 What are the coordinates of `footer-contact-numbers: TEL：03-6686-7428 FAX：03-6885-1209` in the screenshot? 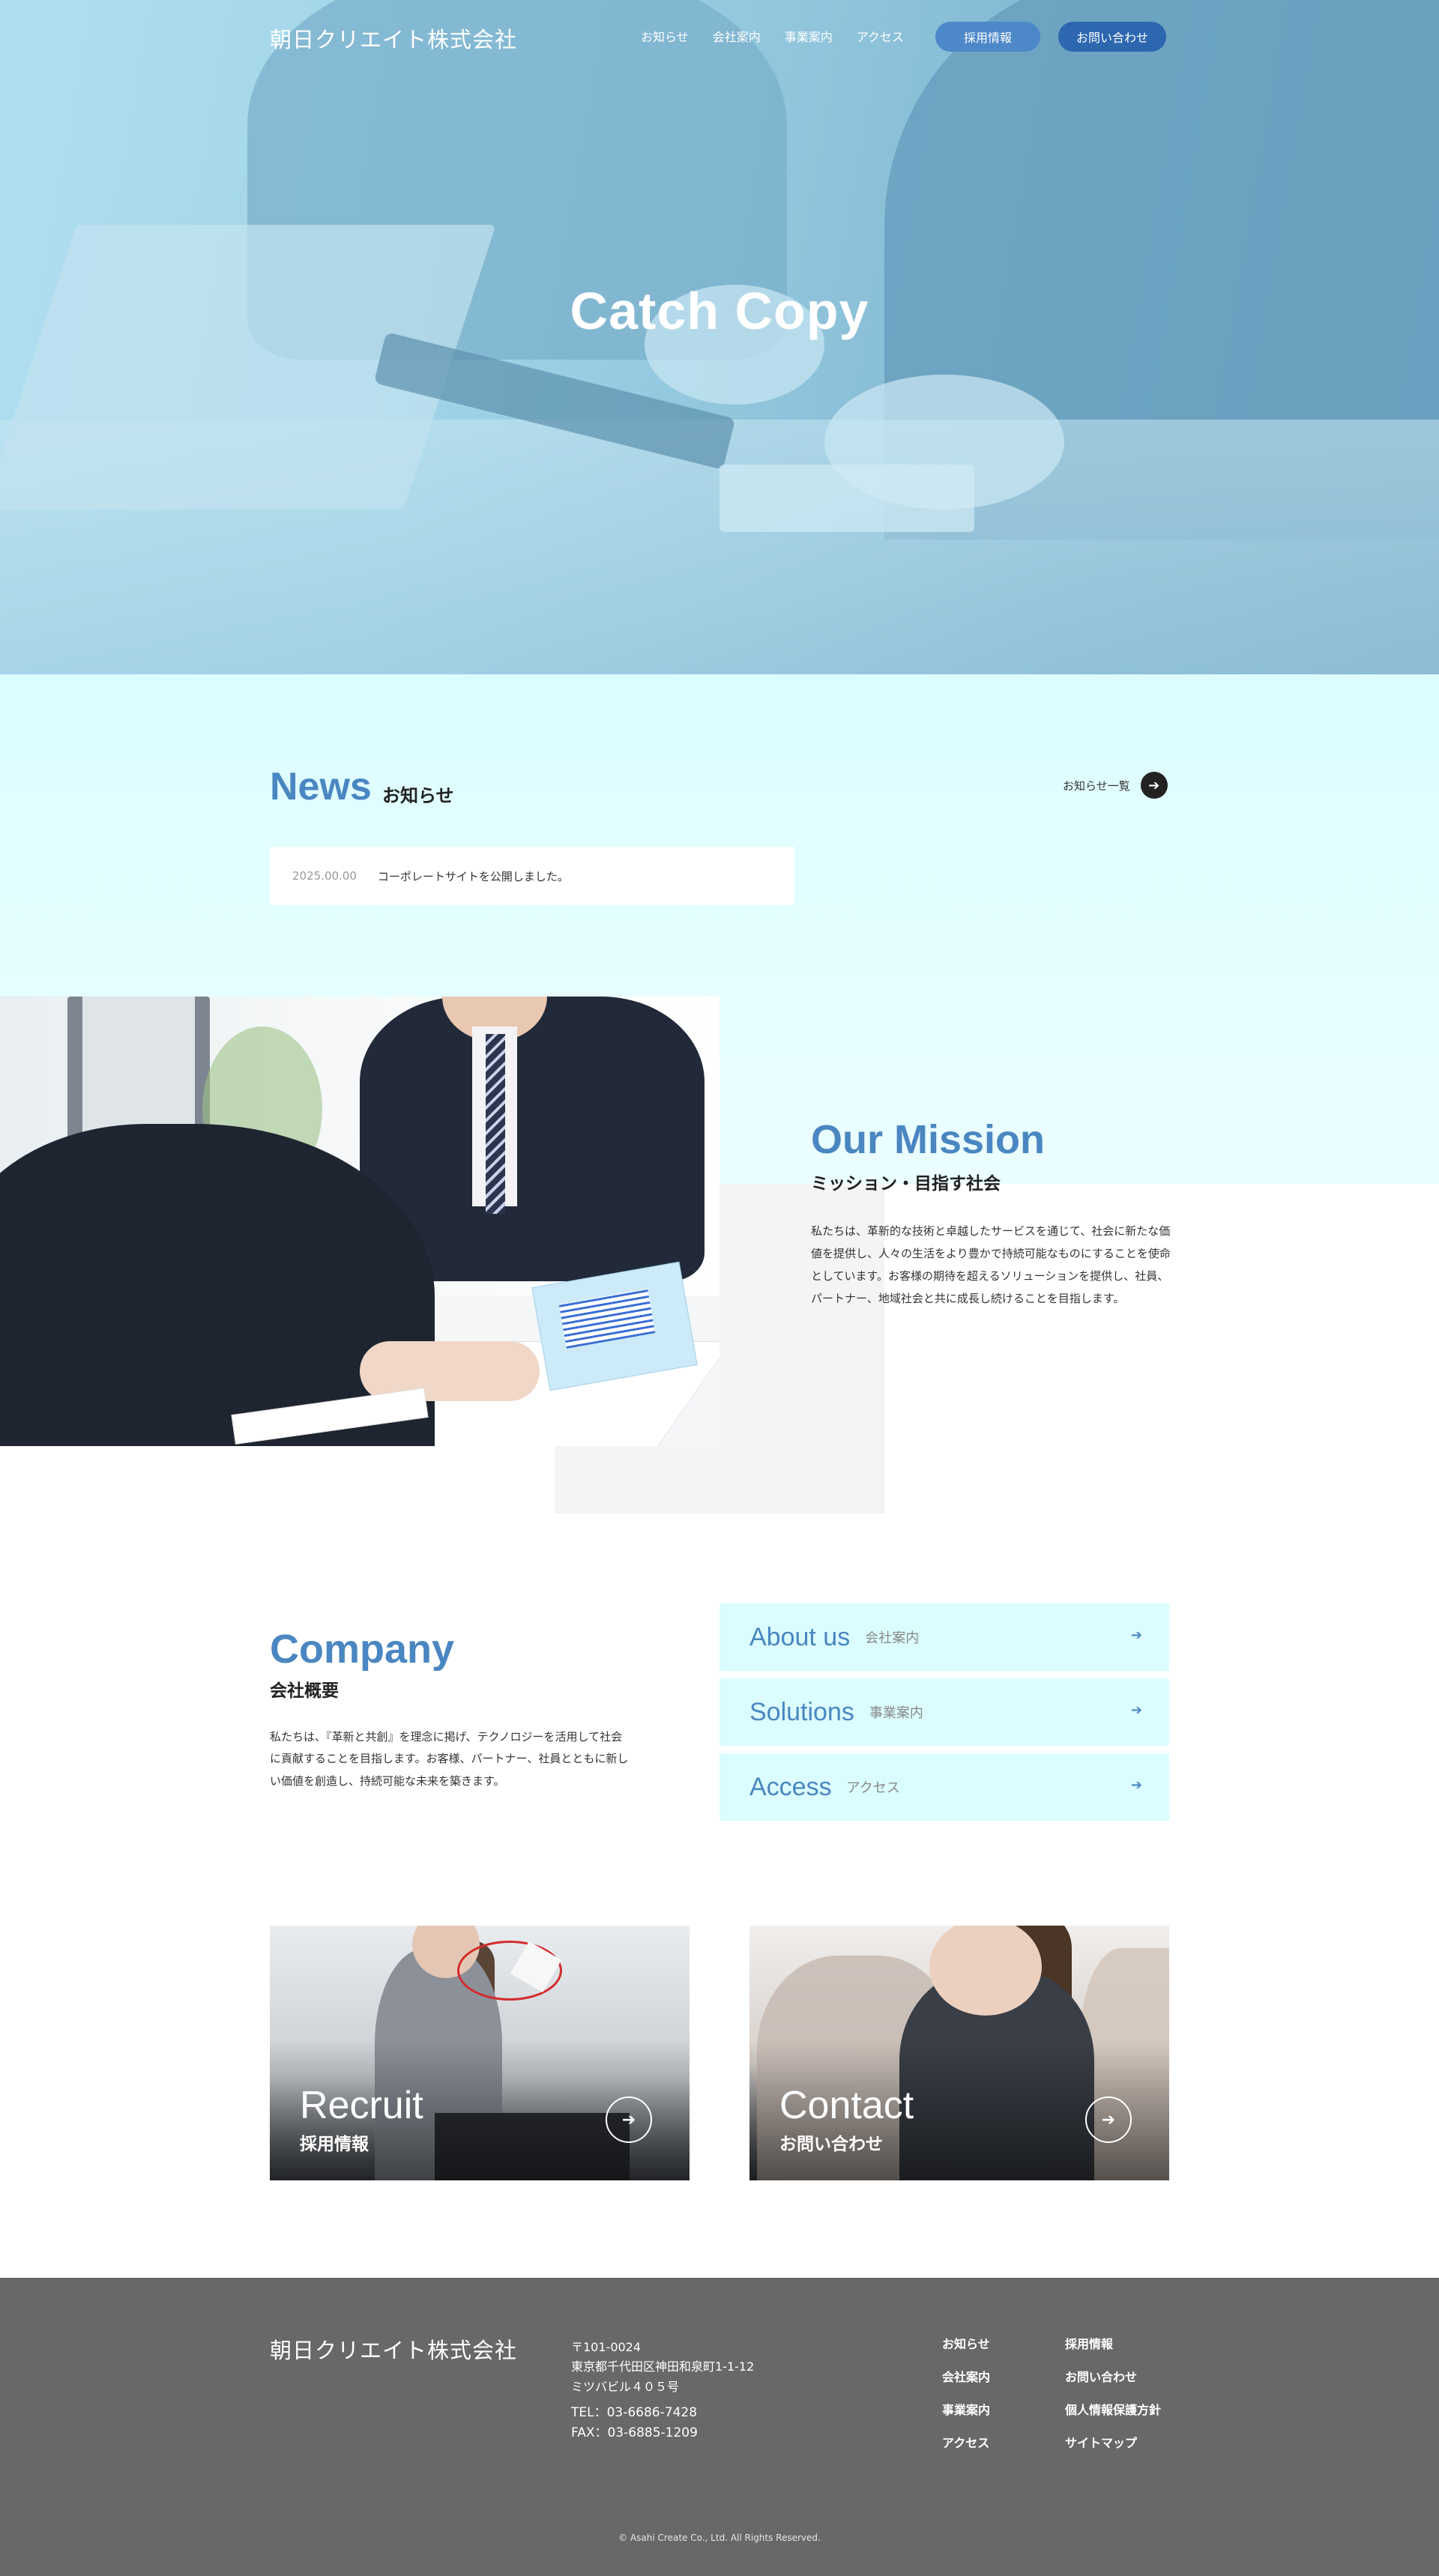 It's located at (634, 2423).